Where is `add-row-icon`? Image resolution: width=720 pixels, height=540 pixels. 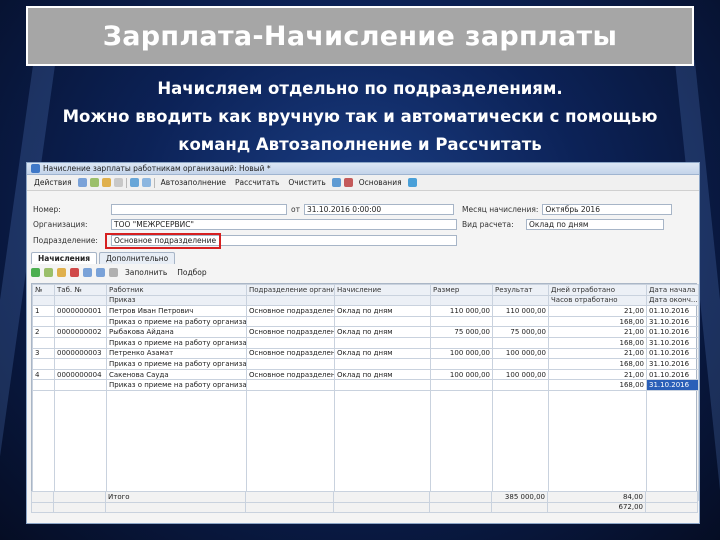 add-row-icon is located at coordinates (35, 272).